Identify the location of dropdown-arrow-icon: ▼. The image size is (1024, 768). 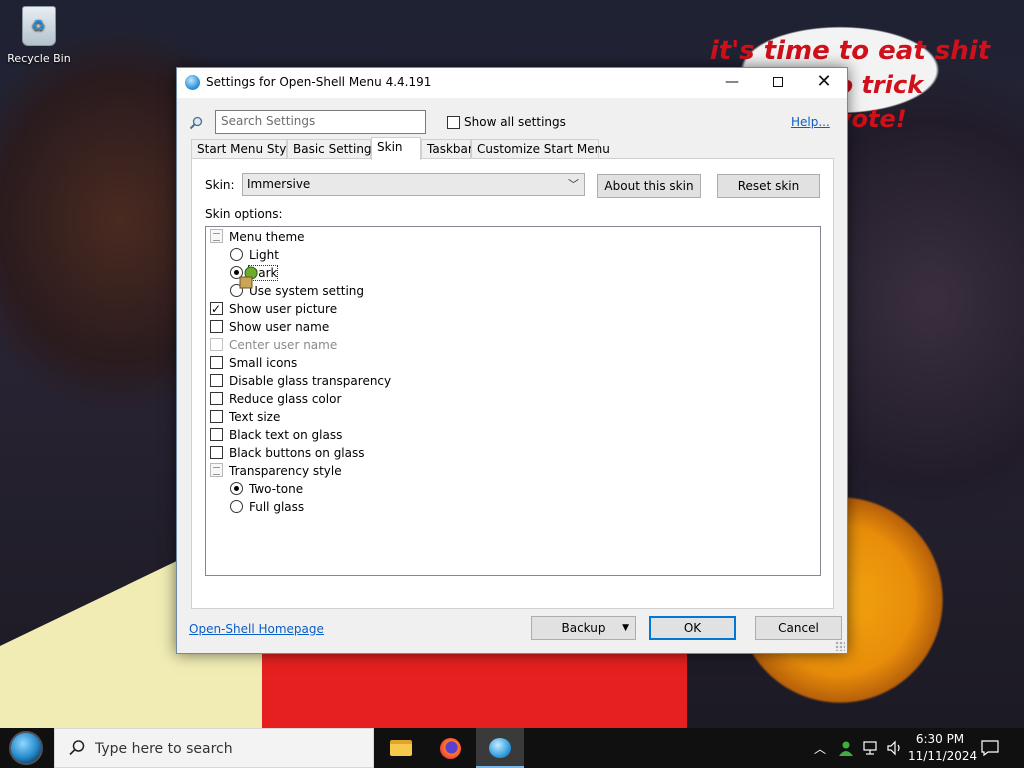
(625, 628).